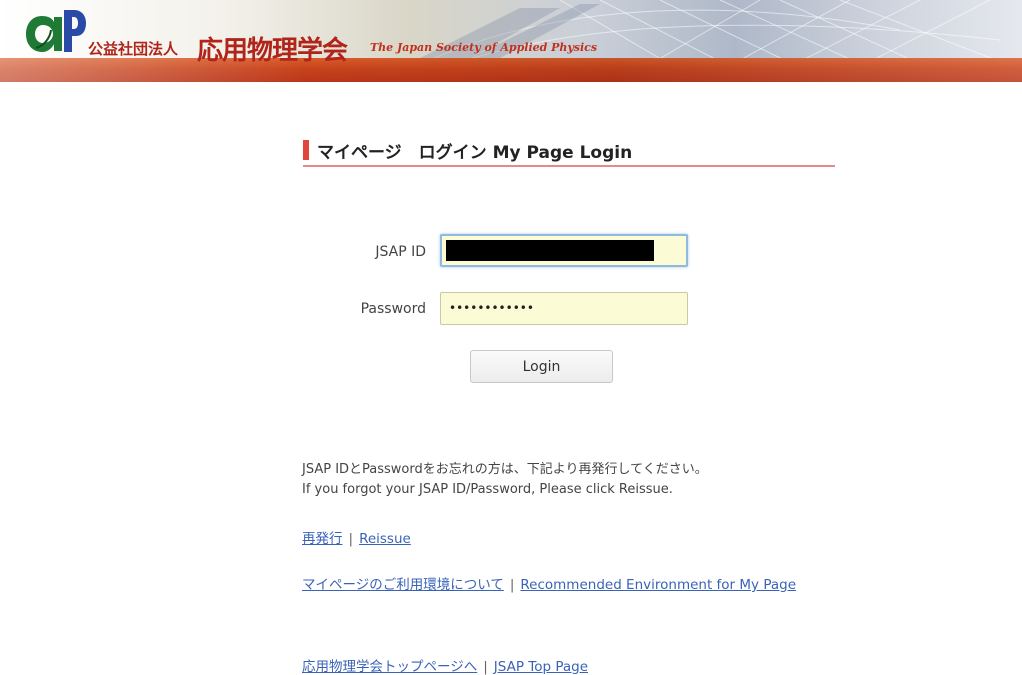 The image size is (1022, 675). I want to click on login-section-title: マイページ ログイン My Page Login, so click(569, 152).